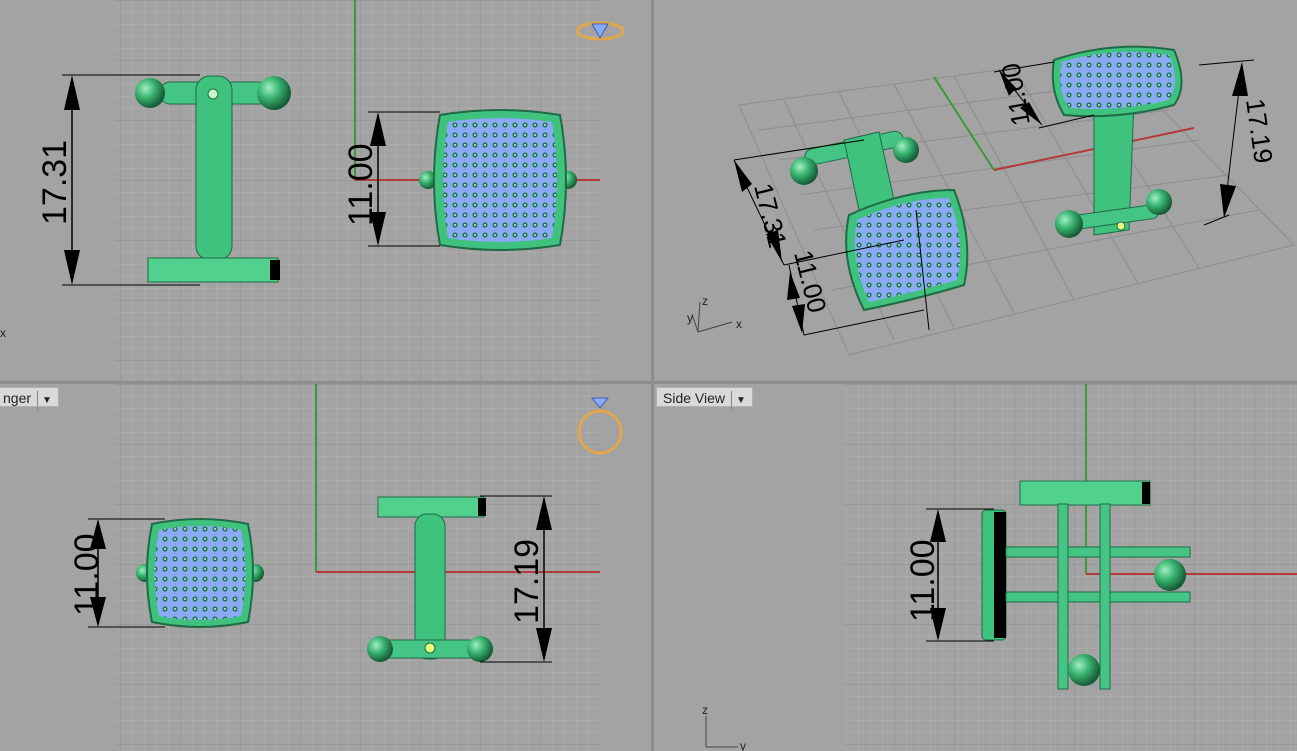 This screenshot has width=1297, height=751. What do you see at coordinates (724, 727) in the screenshot?
I see `axis-gizmo: z y` at bounding box center [724, 727].